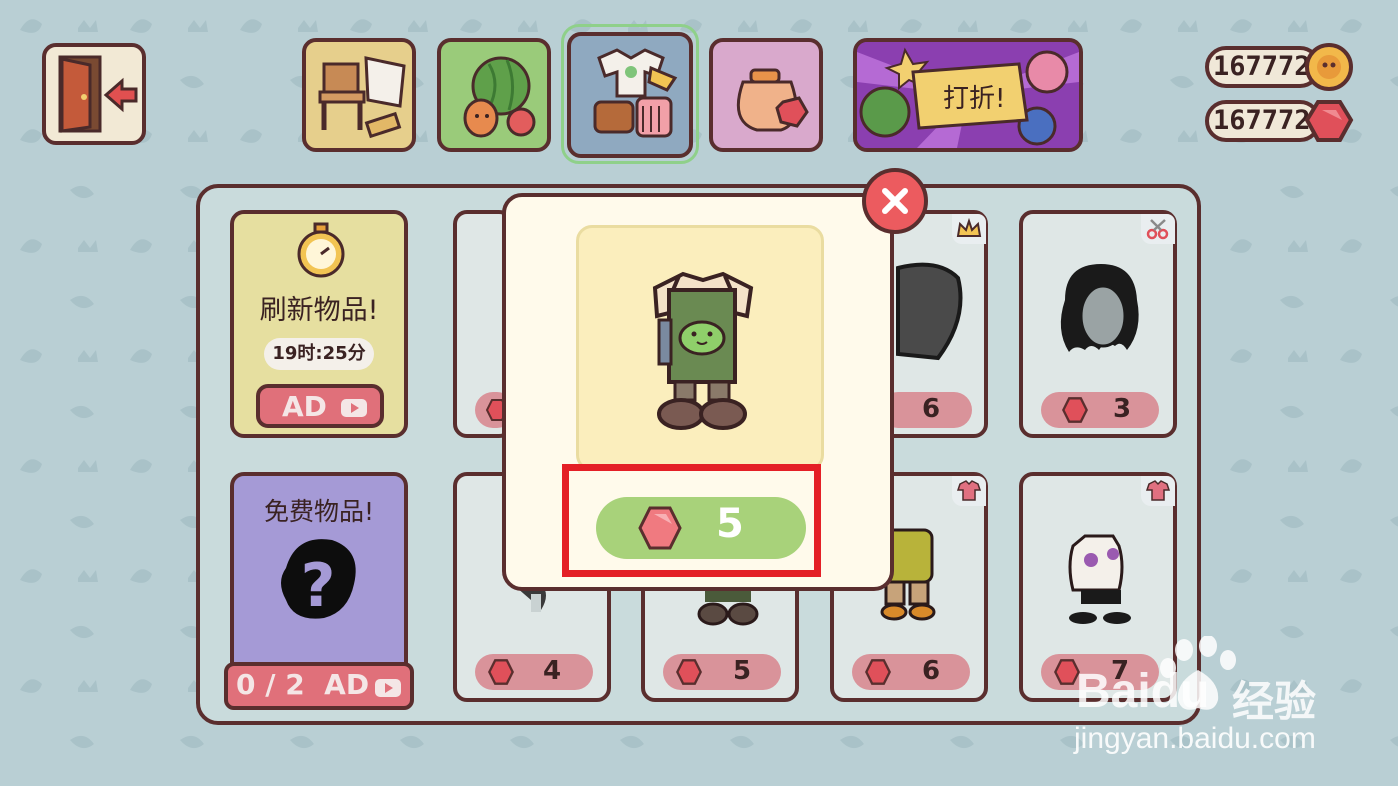 Image resolution: width=1398 pixels, height=786 pixels. What do you see at coordinates (499, 97) in the screenshot?
I see `vegetables-icon` at bounding box center [499, 97].